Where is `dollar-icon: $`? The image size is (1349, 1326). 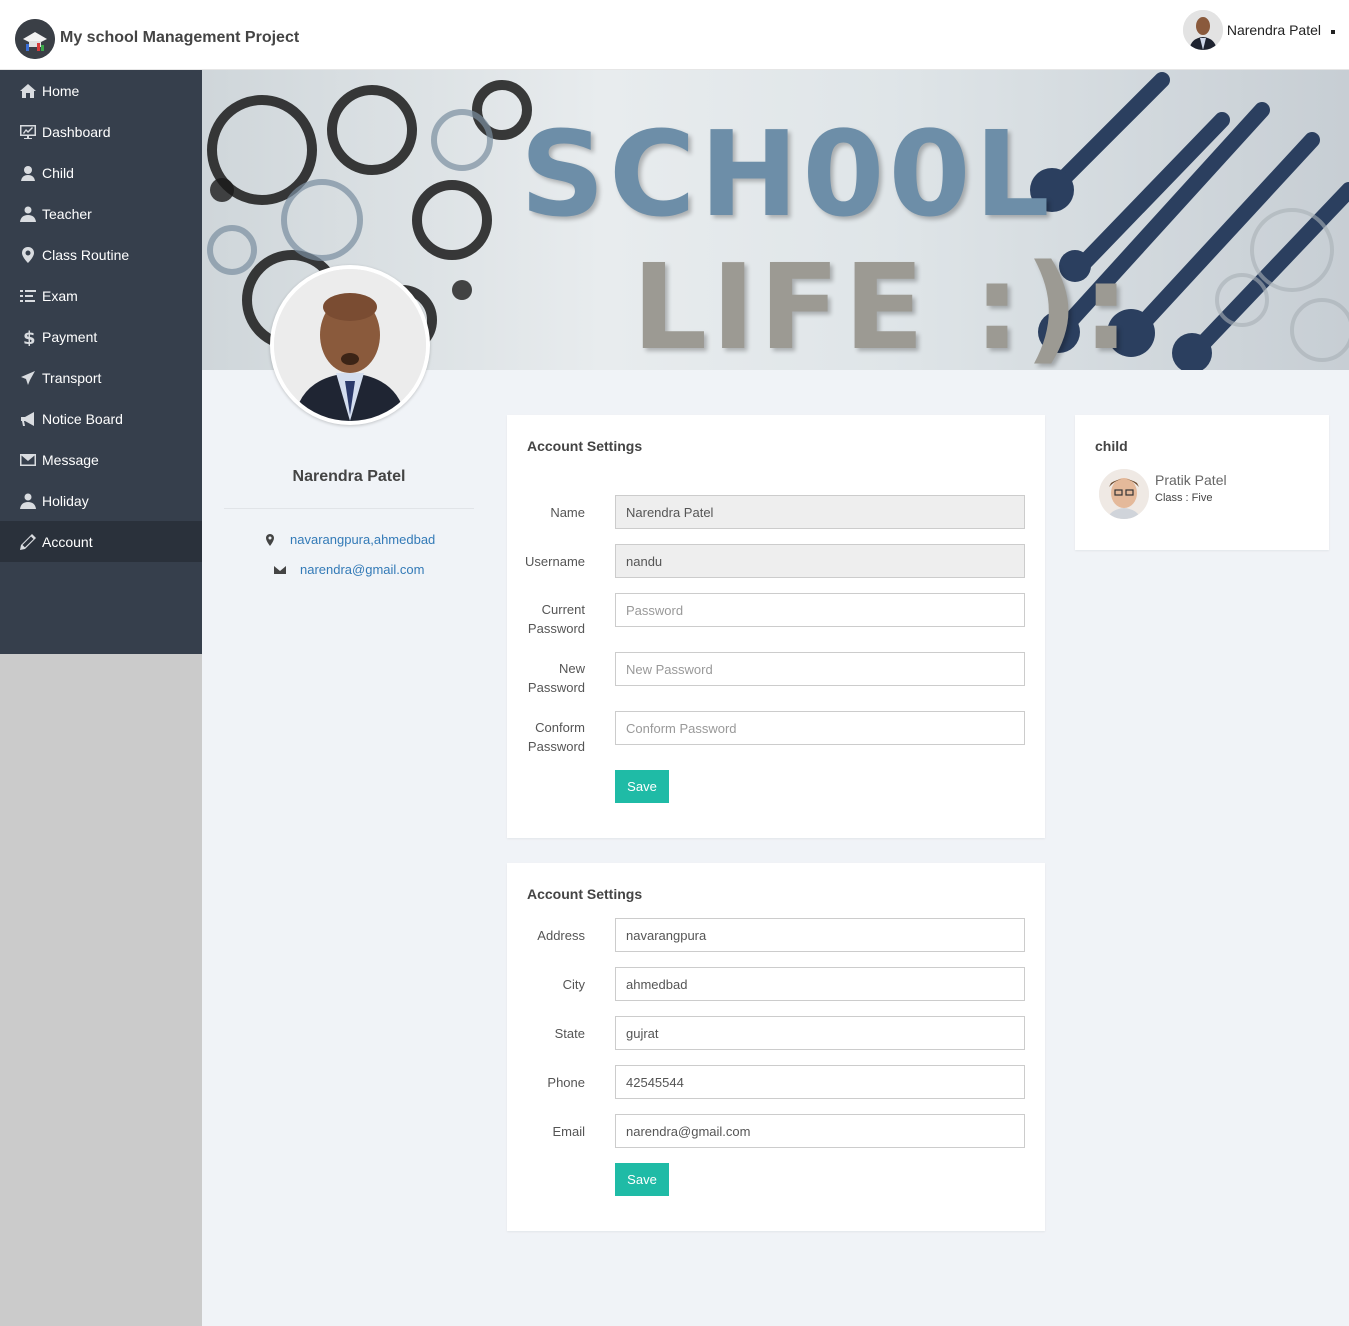 dollar-icon: $ is located at coordinates (28, 337).